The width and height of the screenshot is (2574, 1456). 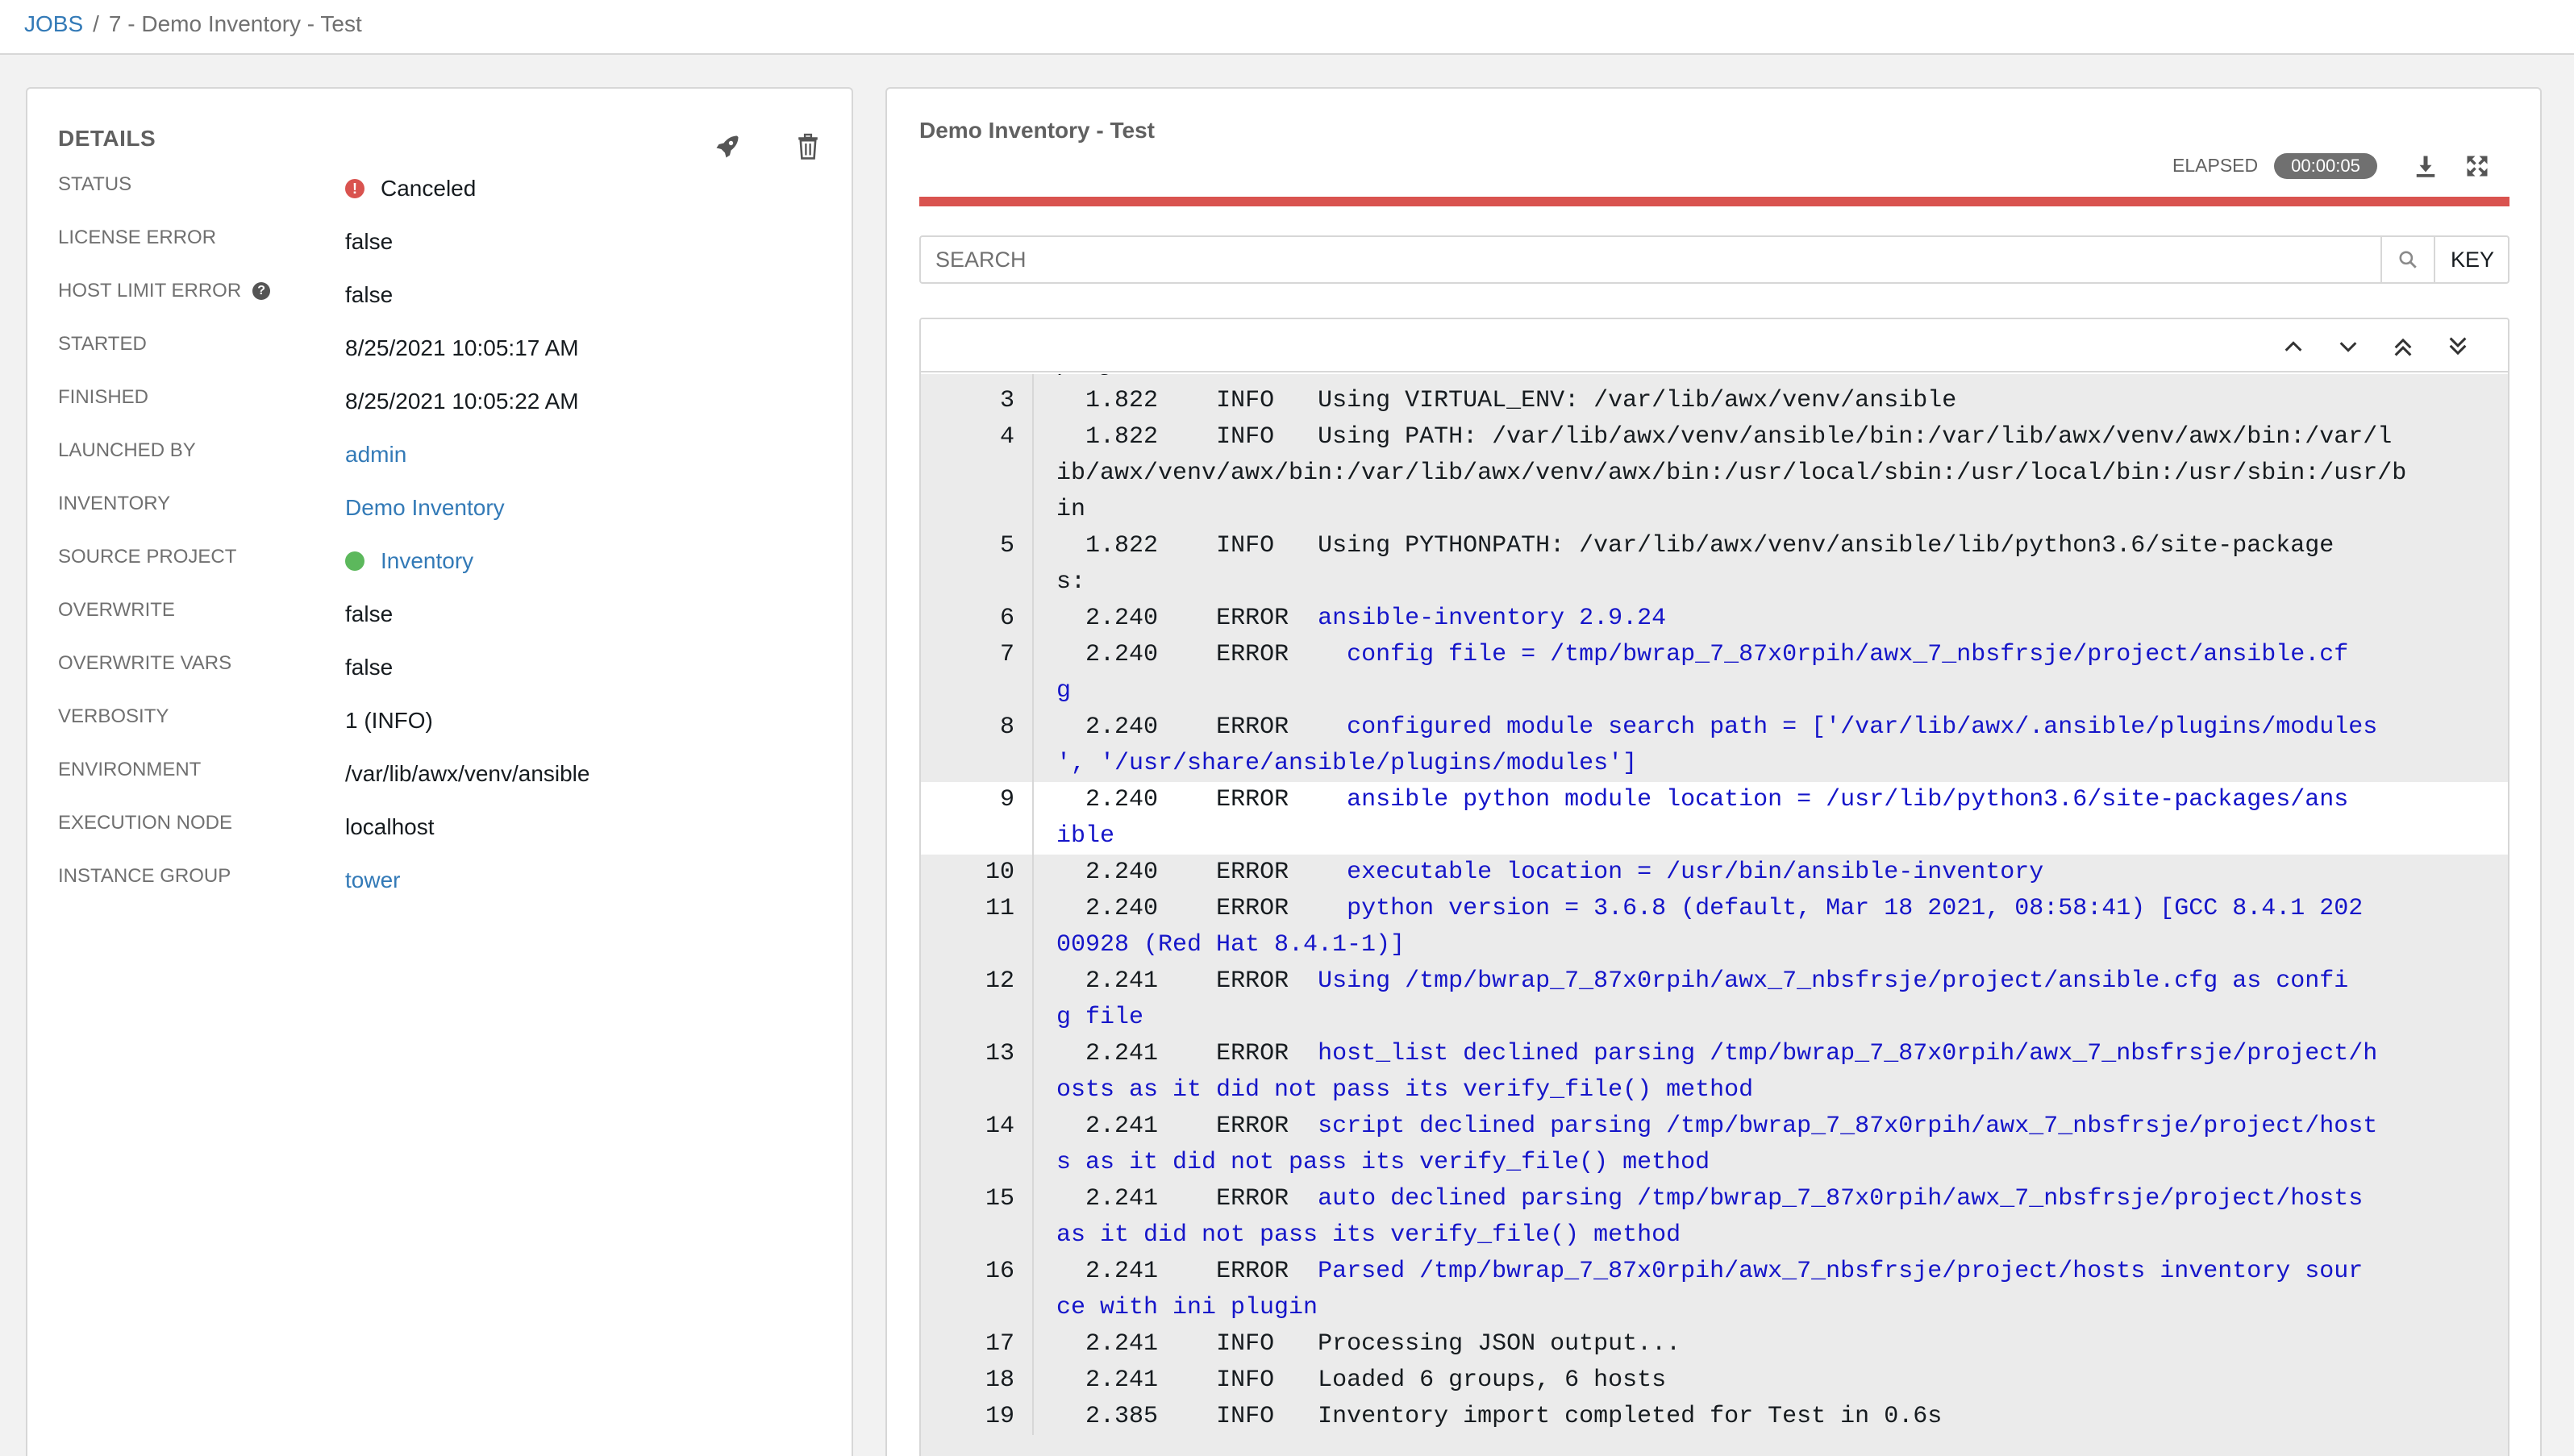 I want to click on log-line: 00928 (Red Hat 8.4.1-1)], so click(x=1714, y=945).